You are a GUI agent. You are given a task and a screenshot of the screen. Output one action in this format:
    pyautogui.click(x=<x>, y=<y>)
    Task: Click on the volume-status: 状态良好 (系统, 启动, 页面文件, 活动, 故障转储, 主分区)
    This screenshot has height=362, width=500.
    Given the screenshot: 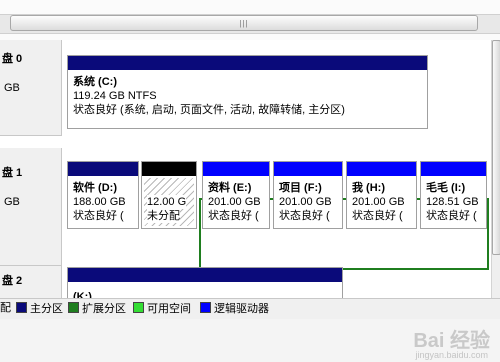 What is the action you would take?
    pyautogui.click(x=209, y=110)
    